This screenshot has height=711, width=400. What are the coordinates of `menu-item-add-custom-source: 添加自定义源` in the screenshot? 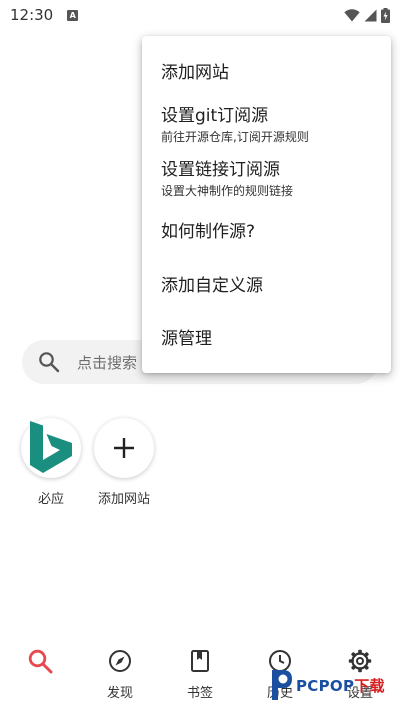 It's located at (271, 286).